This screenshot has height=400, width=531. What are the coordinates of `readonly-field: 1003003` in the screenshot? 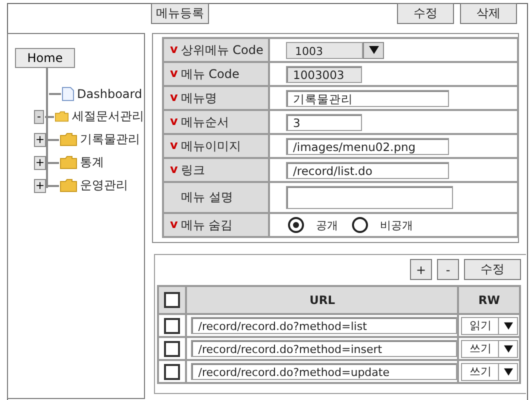 It's located at (324, 74).